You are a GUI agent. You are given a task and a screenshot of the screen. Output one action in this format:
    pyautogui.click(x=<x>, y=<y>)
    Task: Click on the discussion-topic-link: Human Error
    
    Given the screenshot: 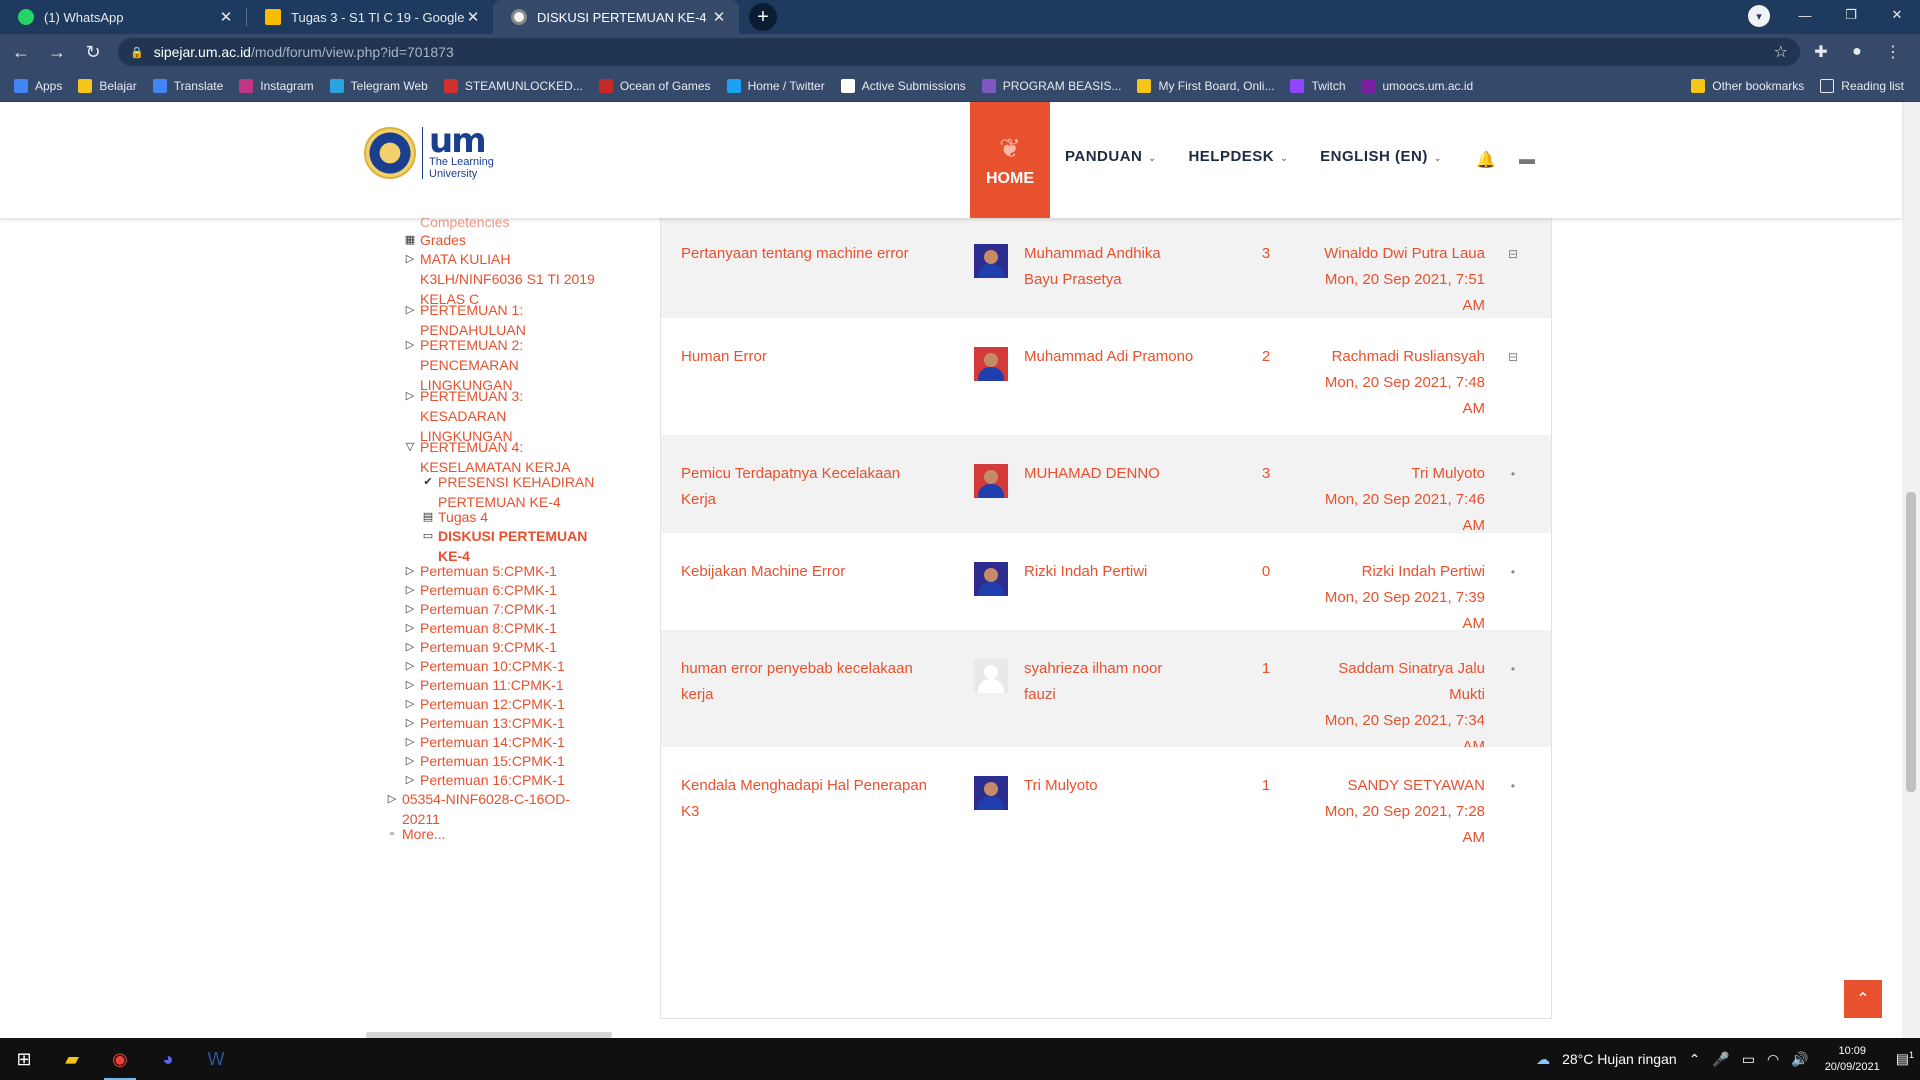 What is the action you would take?
    pyautogui.click(x=806, y=357)
    